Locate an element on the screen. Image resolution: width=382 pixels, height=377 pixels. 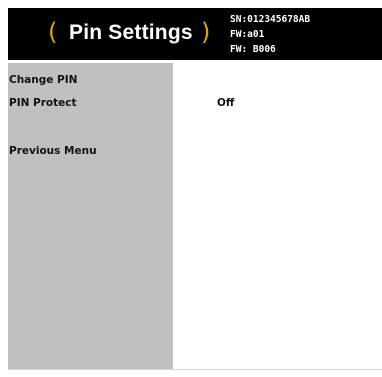
device-info: SN:012345678AB FW:a01 FW: B006 is located at coordinates (270, 34).